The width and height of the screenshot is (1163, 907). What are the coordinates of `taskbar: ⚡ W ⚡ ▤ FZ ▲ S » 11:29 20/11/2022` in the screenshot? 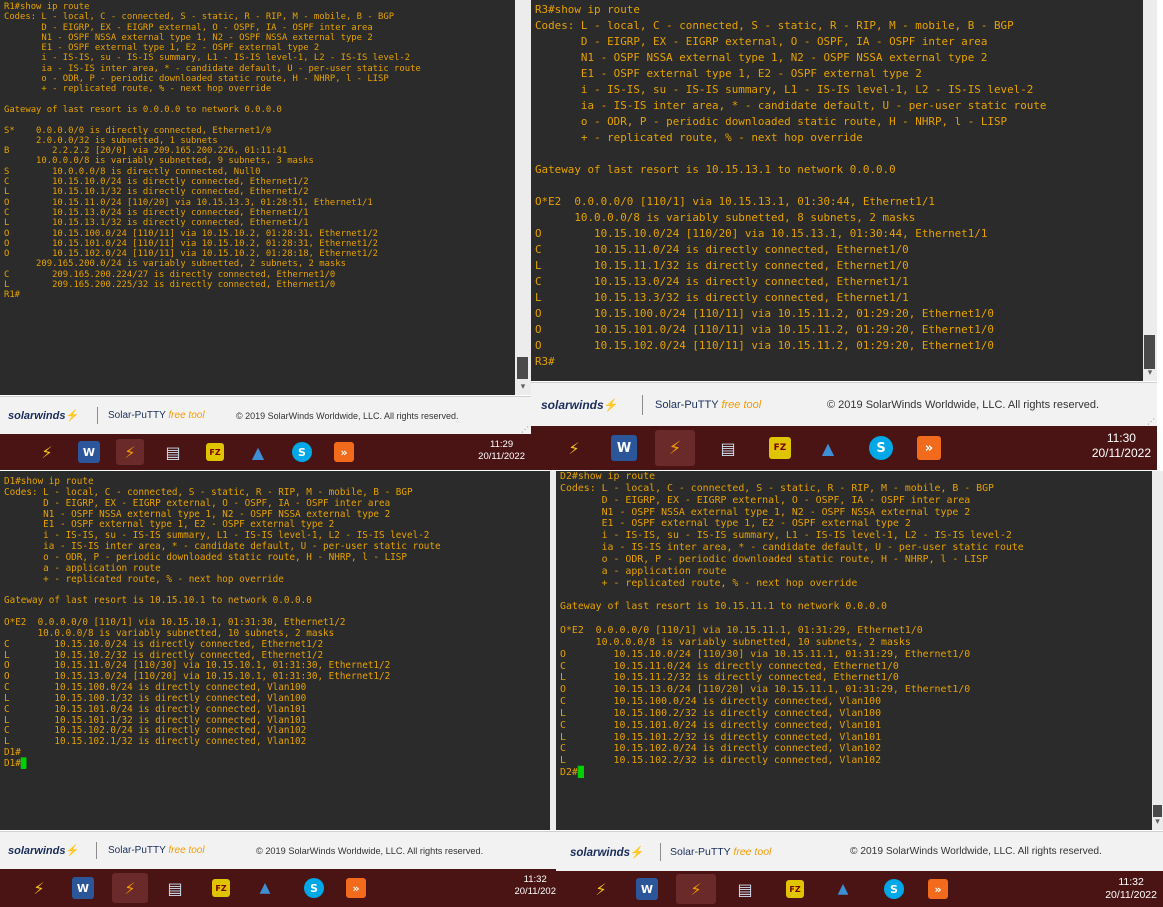 It's located at (265, 452).